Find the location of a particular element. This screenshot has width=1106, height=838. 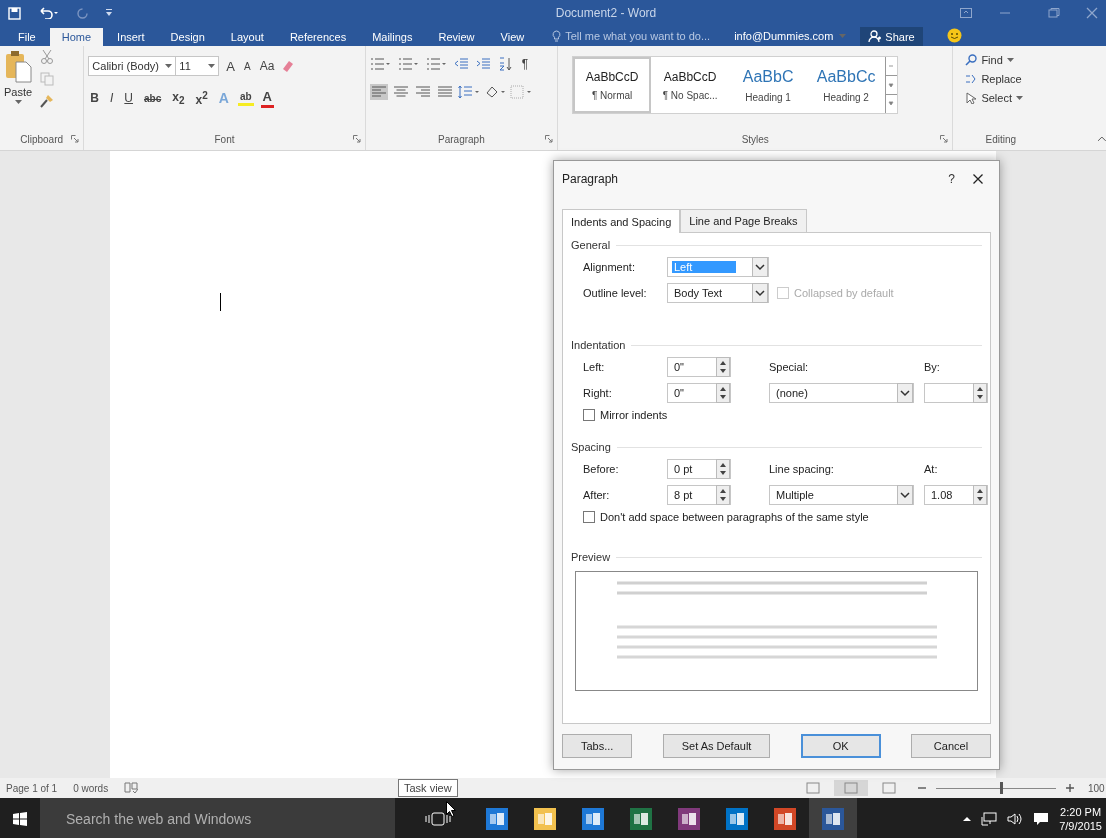

group-label: Paragraph is located at coordinates (461, 139).